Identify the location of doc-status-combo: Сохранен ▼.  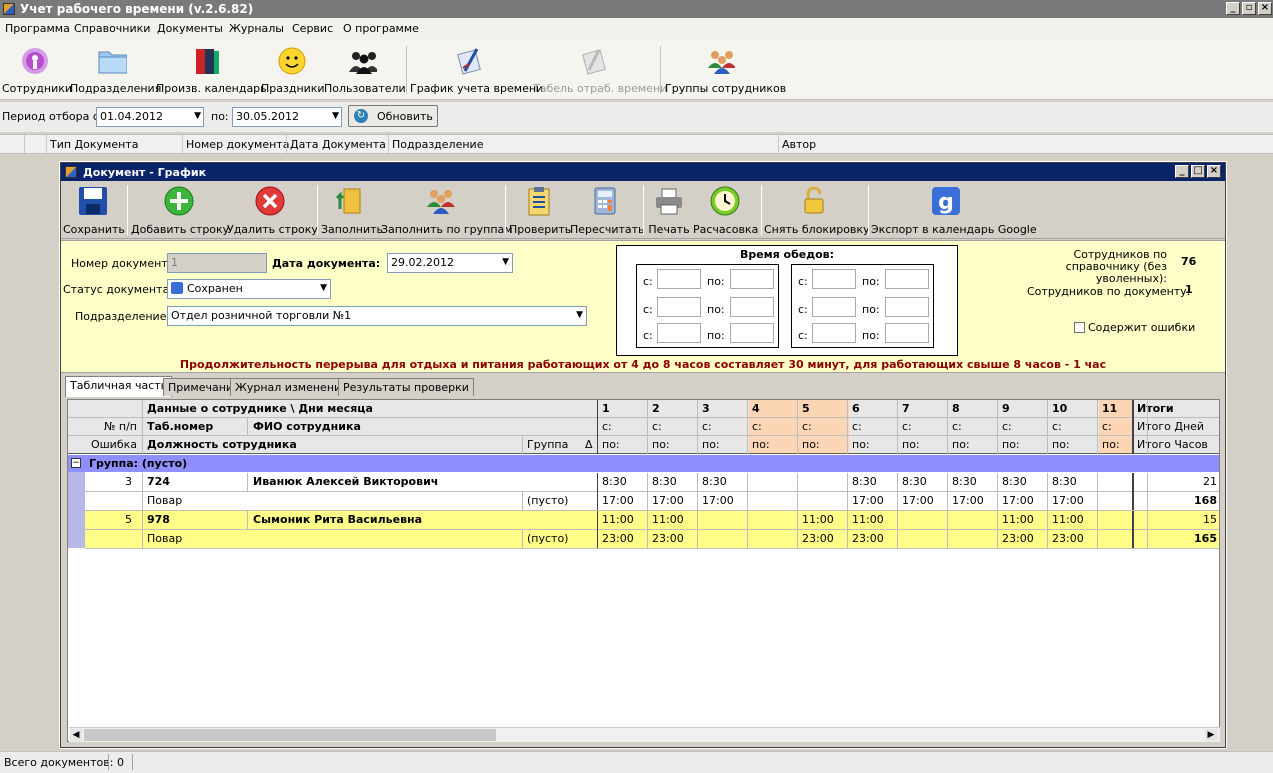
(249, 289).